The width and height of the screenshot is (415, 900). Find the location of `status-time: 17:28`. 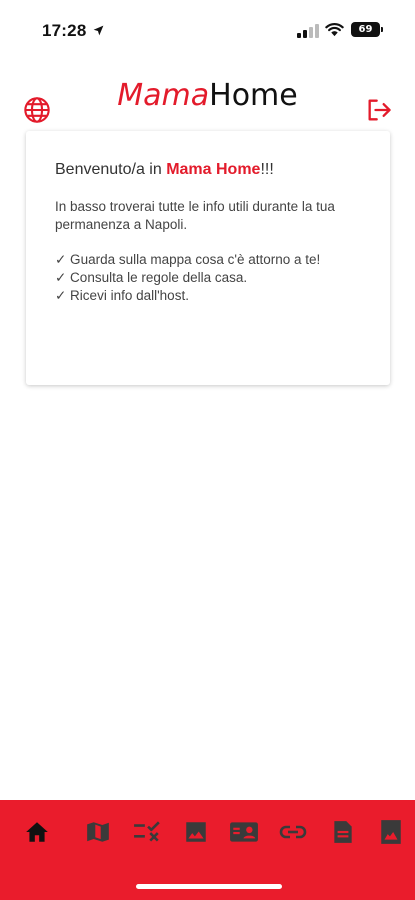

status-time: 17:28 is located at coordinates (64, 30).